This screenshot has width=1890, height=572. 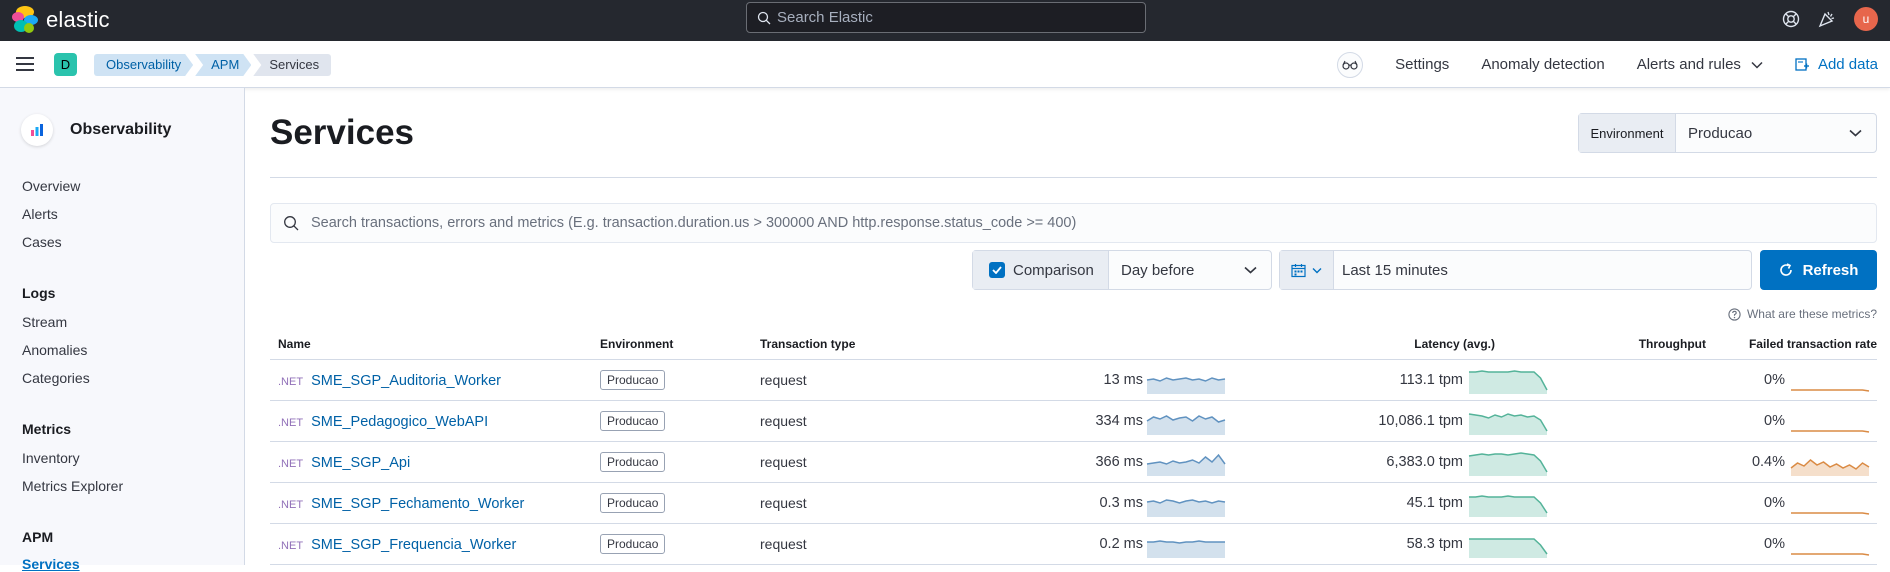 What do you see at coordinates (1811, 314) in the screenshot?
I see `metrics-help-label: What are these metrics?` at bounding box center [1811, 314].